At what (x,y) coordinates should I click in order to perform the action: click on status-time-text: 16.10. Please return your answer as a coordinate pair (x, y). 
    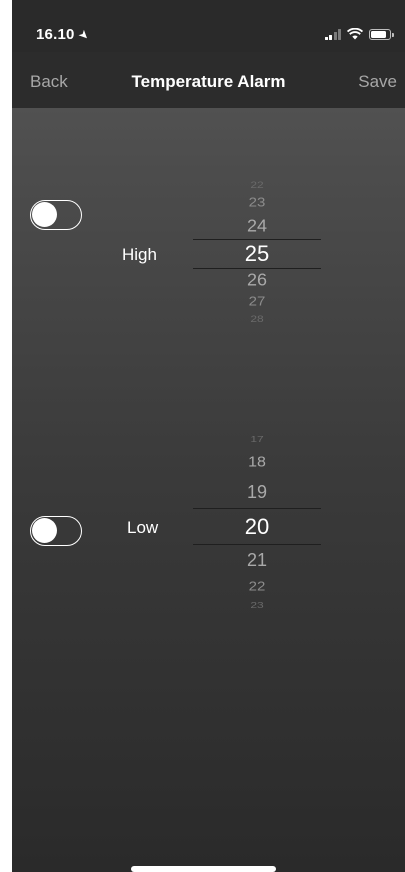
    Looking at the image, I should click on (55, 34).